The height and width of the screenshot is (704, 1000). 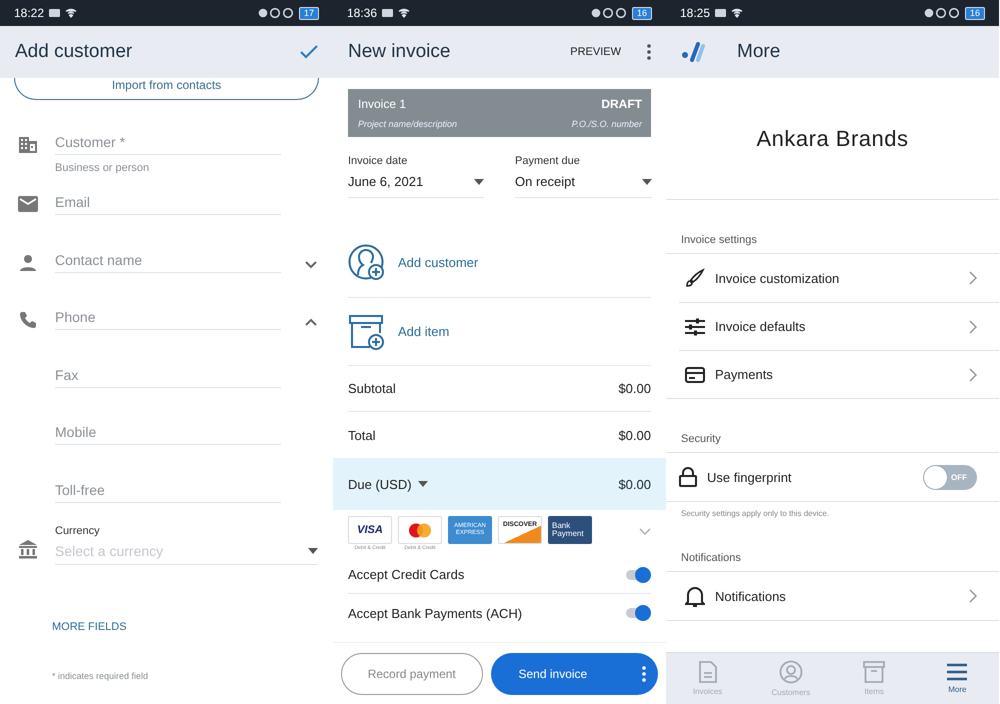 What do you see at coordinates (695, 278) in the screenshot?
I see `brush-icon` at bounding box center [695, 278].